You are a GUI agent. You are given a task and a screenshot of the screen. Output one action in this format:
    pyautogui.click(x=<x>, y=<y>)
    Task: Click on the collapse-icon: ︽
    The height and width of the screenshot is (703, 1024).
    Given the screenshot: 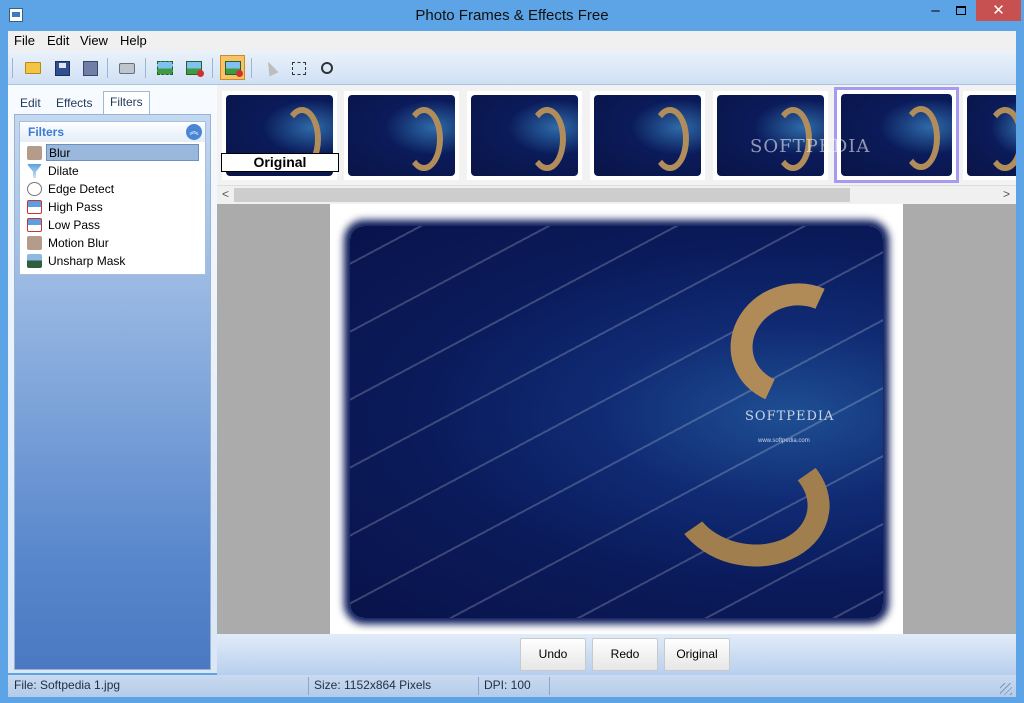 What is the action you would take?
    pyautogui.click(x=194, y=132)
    